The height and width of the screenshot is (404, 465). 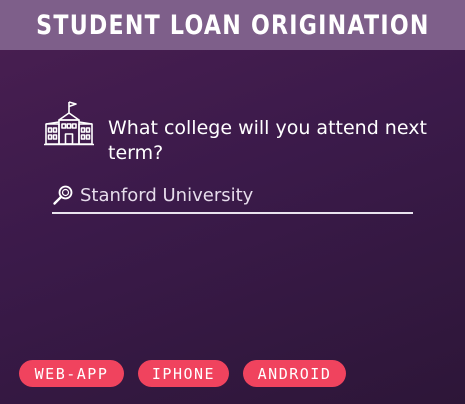 I want to click on college-search-input, so click(x=240, y=195).